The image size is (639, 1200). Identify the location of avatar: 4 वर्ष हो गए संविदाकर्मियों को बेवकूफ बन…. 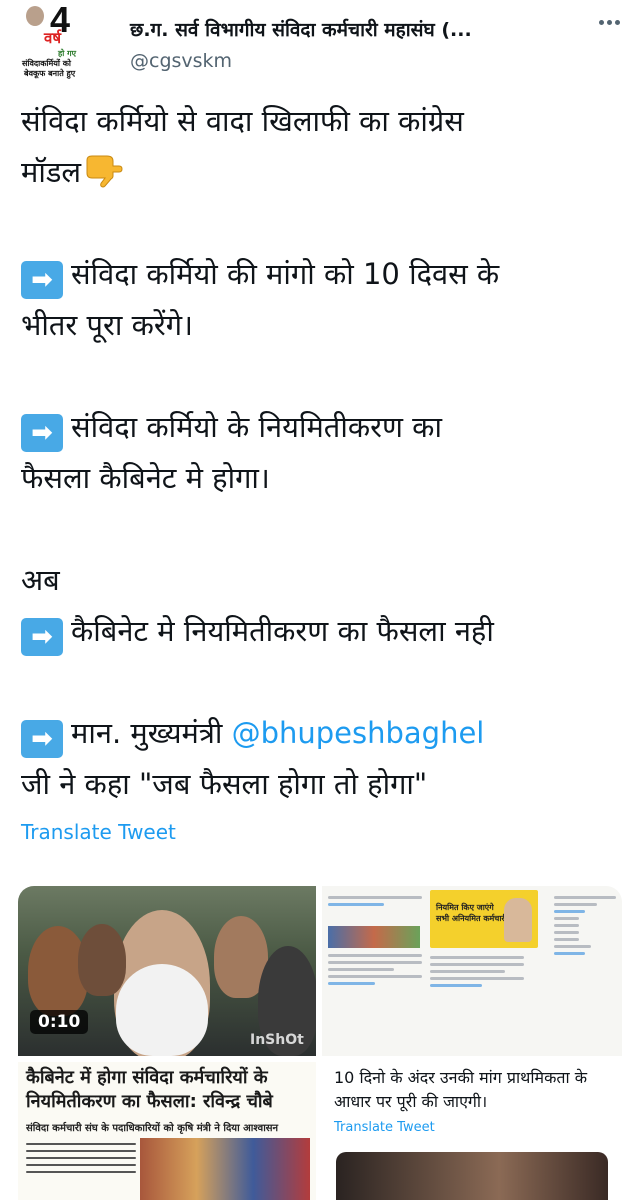
(61, 42).